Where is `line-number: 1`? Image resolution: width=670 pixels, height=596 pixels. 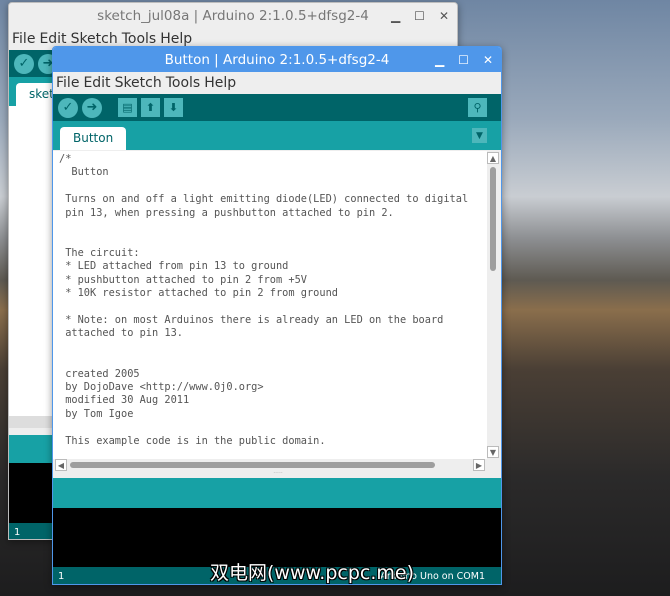
line-number: 1 is located at coordinates (61, 576).